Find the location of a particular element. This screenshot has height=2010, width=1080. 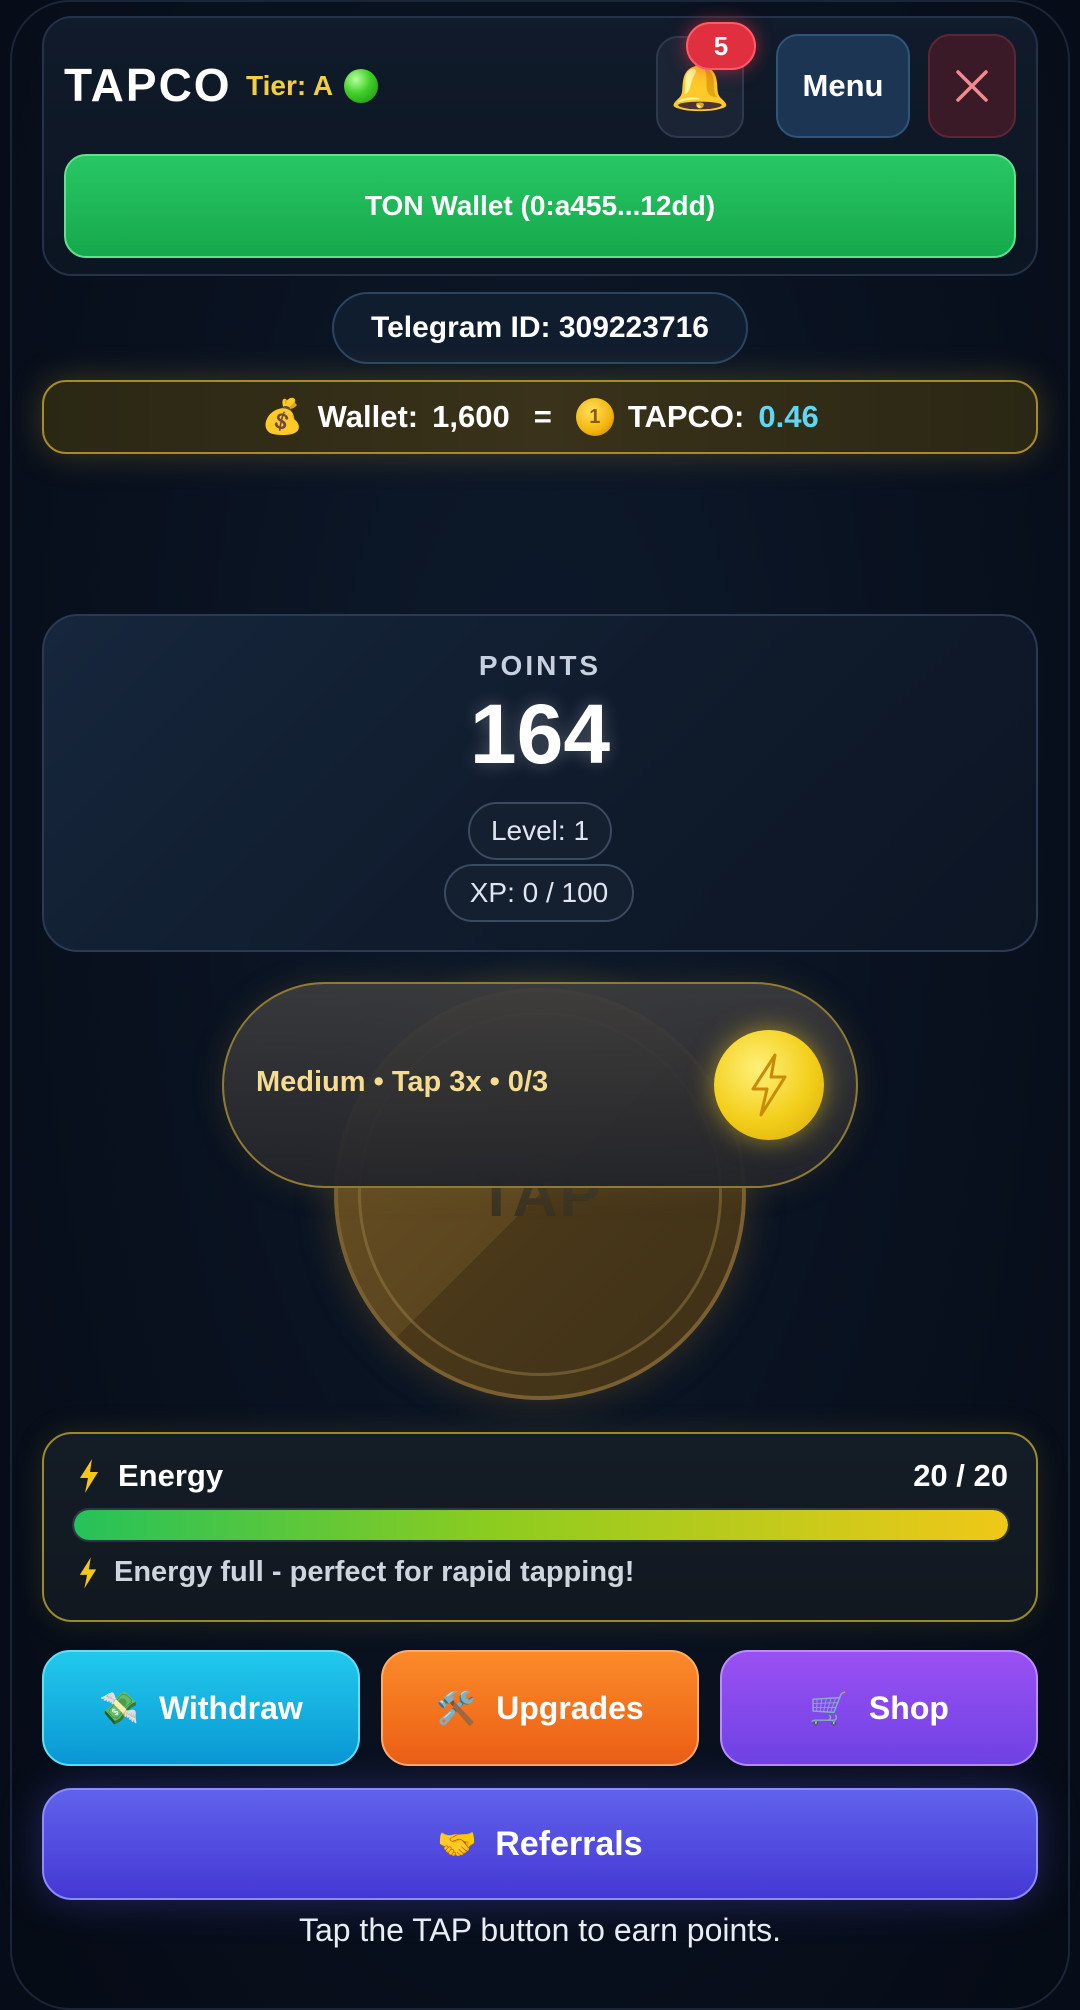

close-button is located at coordinates (972, 86).